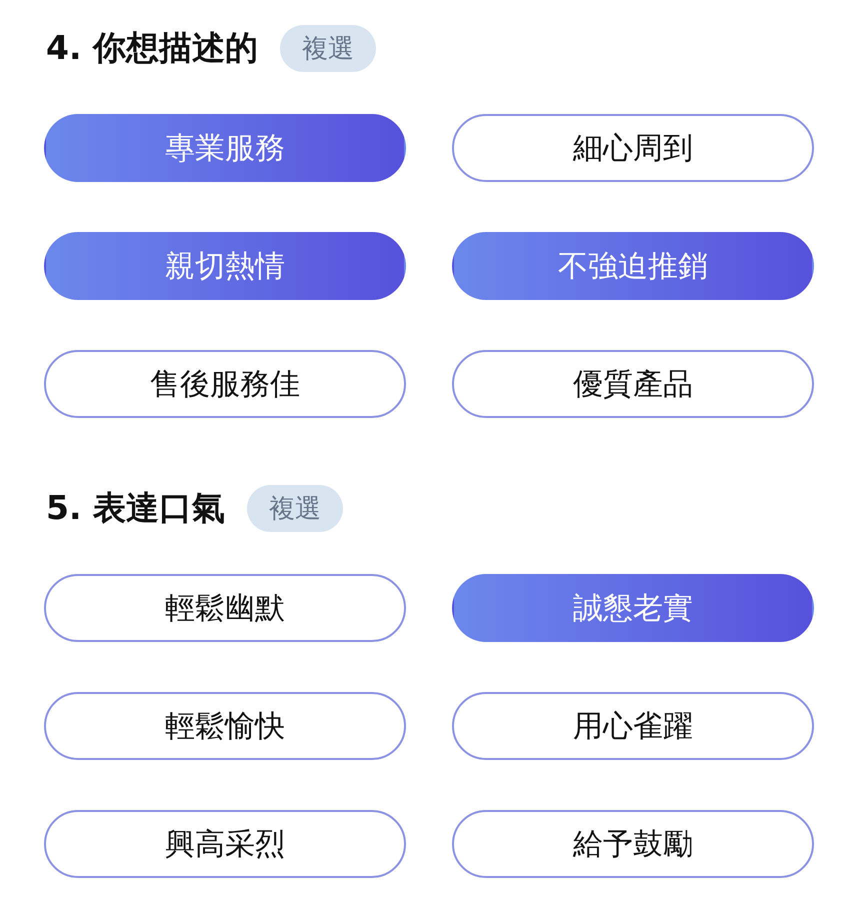 The image size is (858, 917). I want to click on option-chip: 優質產品, so click(633, 384).